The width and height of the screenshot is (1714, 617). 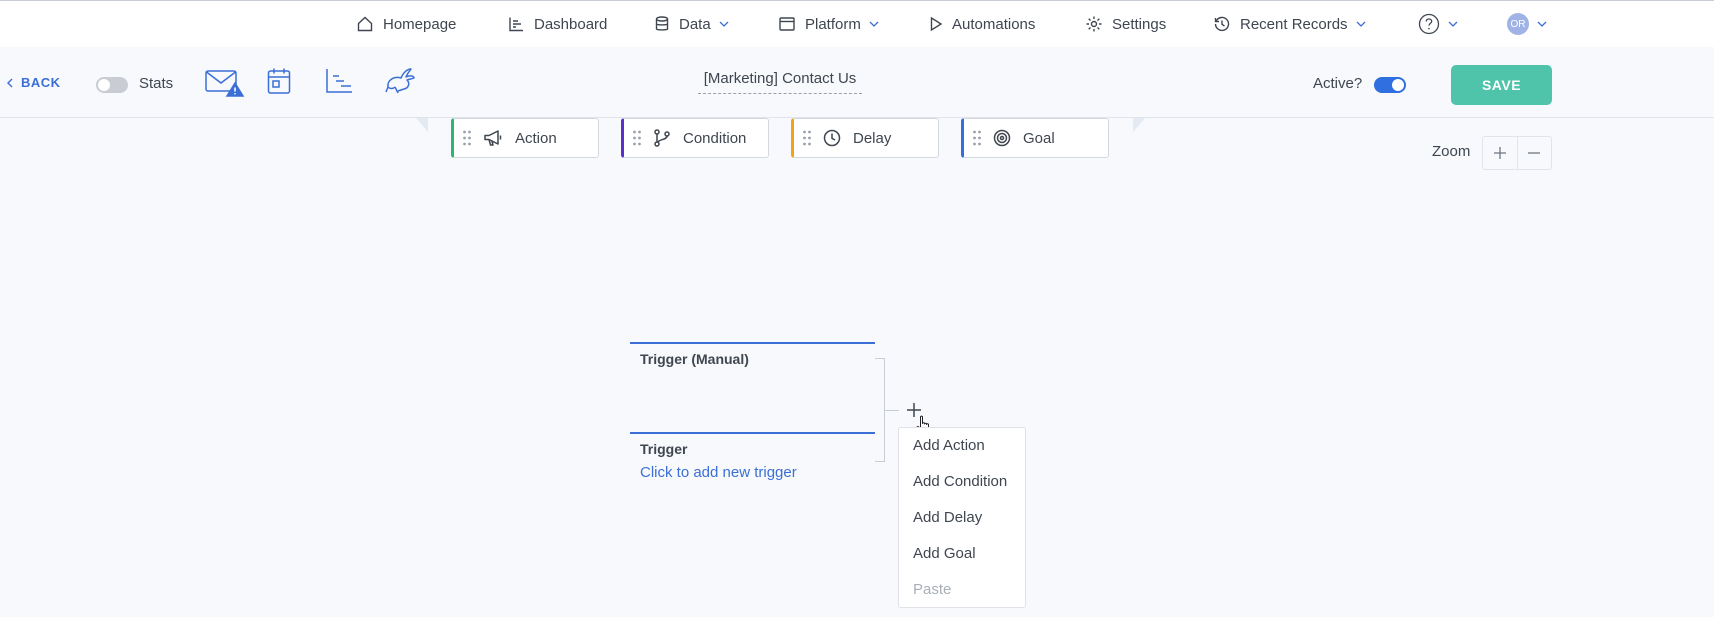 What do you see at coordinates (1002, 138) in the screenshot?
I see `target-icon` at bounding box center [1002, 138].